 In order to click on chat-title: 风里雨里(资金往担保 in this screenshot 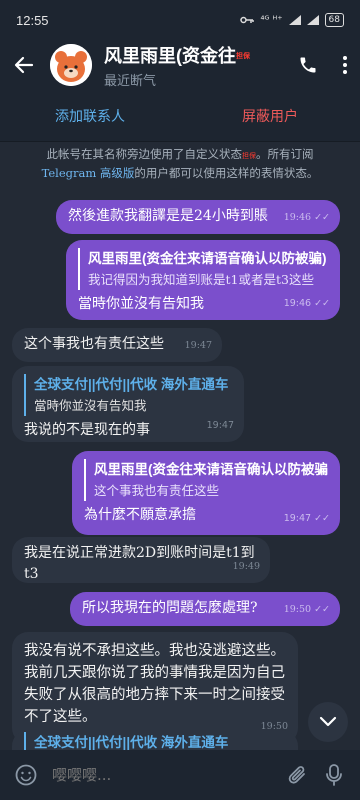, I will do `click(195, 55)`.